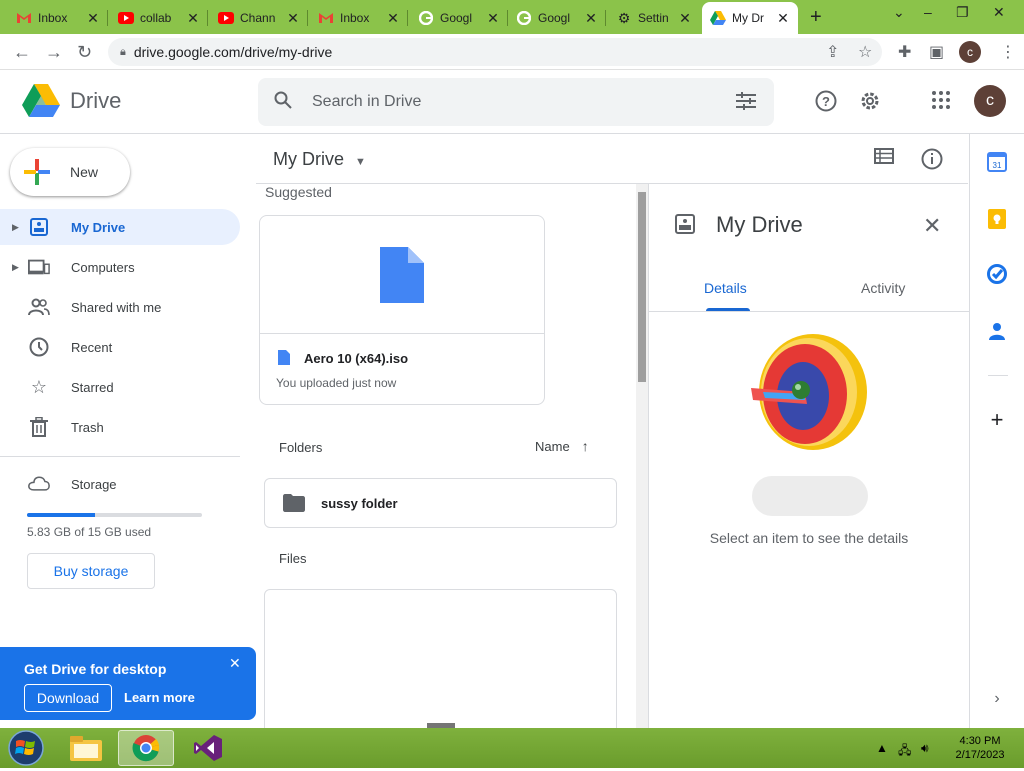  Describe the element at coordinates (26, 748) in the screenshot. I see `start-button` at that location.